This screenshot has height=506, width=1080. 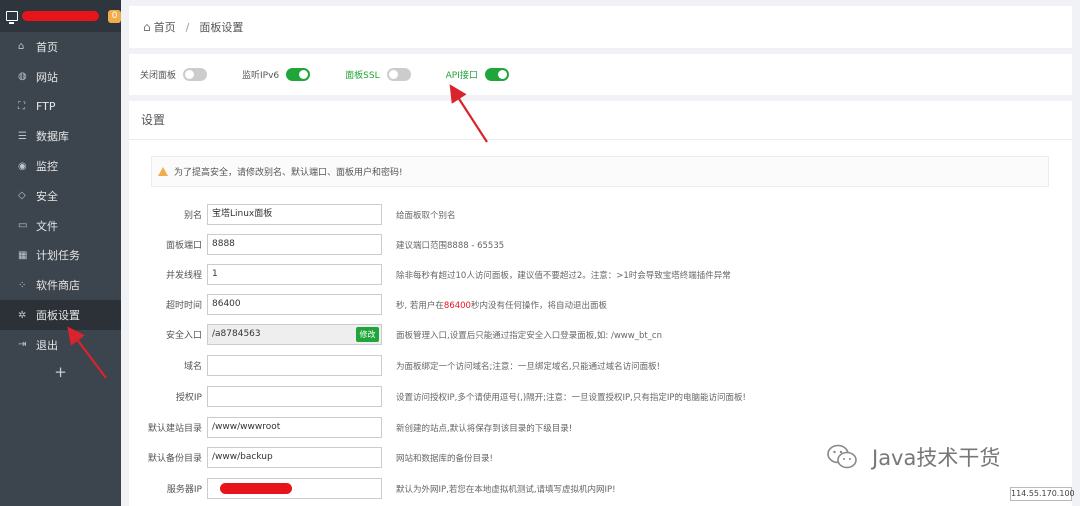 I want to click on hint-text: 秒, 若用户在, so click(x=420, y=305).